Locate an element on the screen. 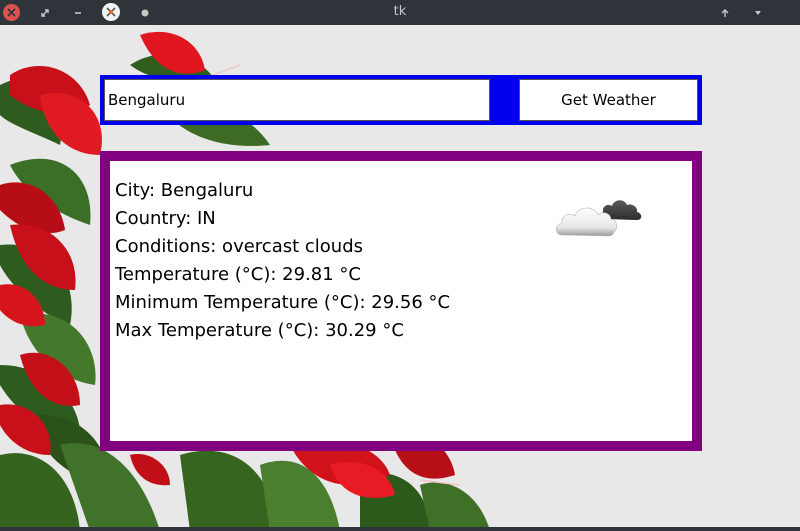  country-label: Country: IN is located at coordinates (165, 218).